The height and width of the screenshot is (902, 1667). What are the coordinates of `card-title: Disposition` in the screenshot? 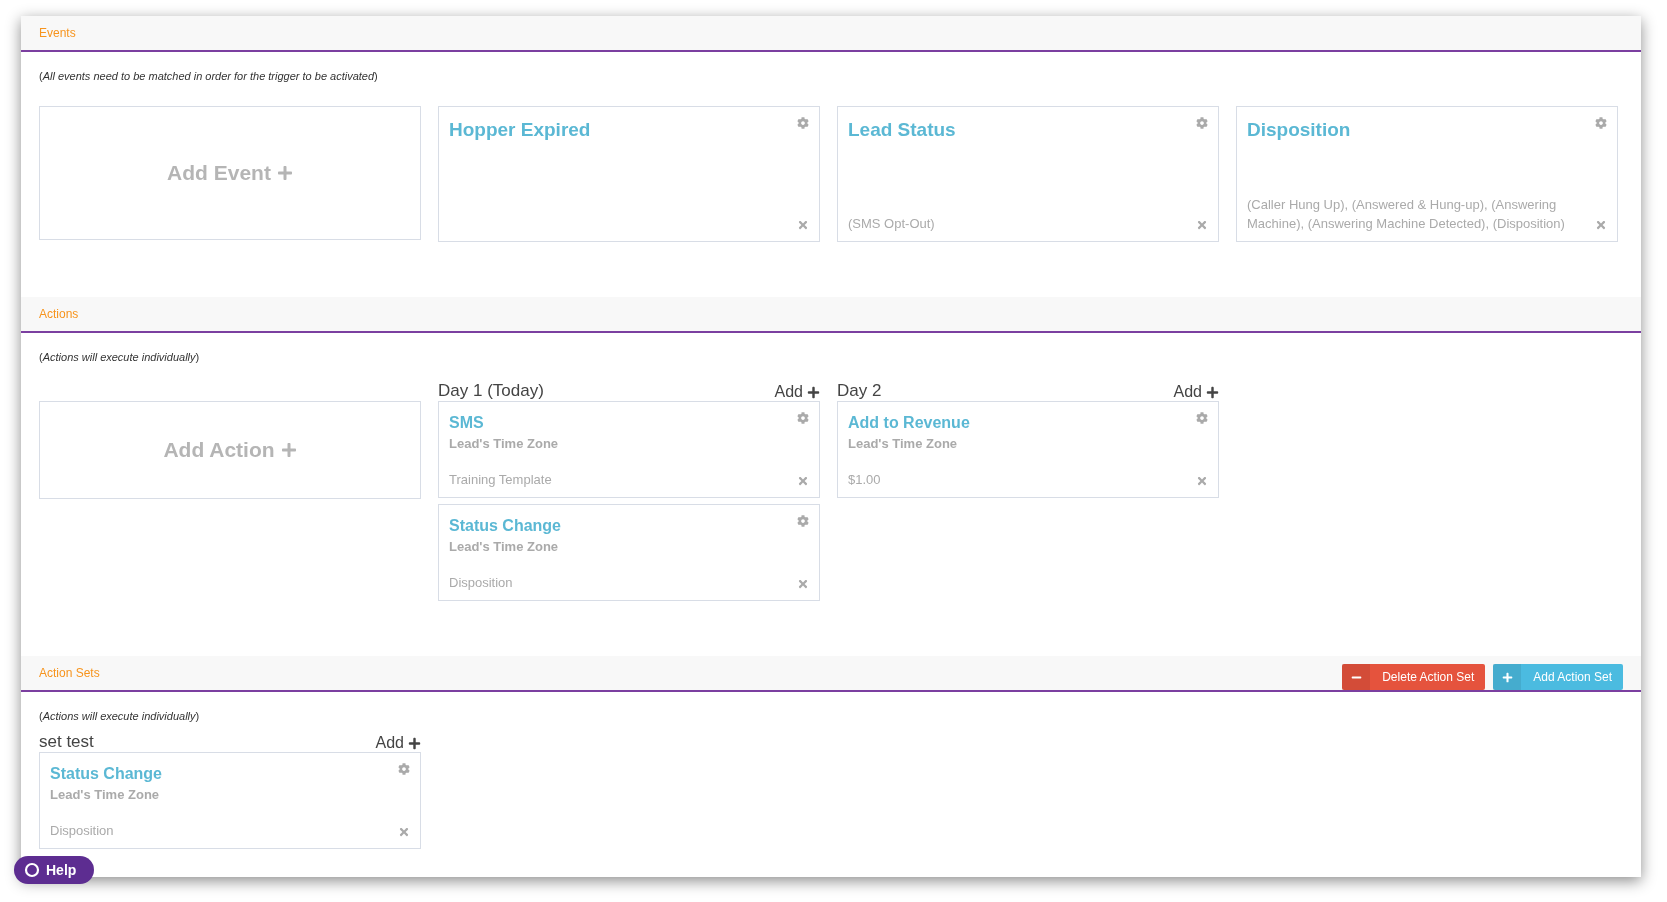 It's located at (1299, 130).